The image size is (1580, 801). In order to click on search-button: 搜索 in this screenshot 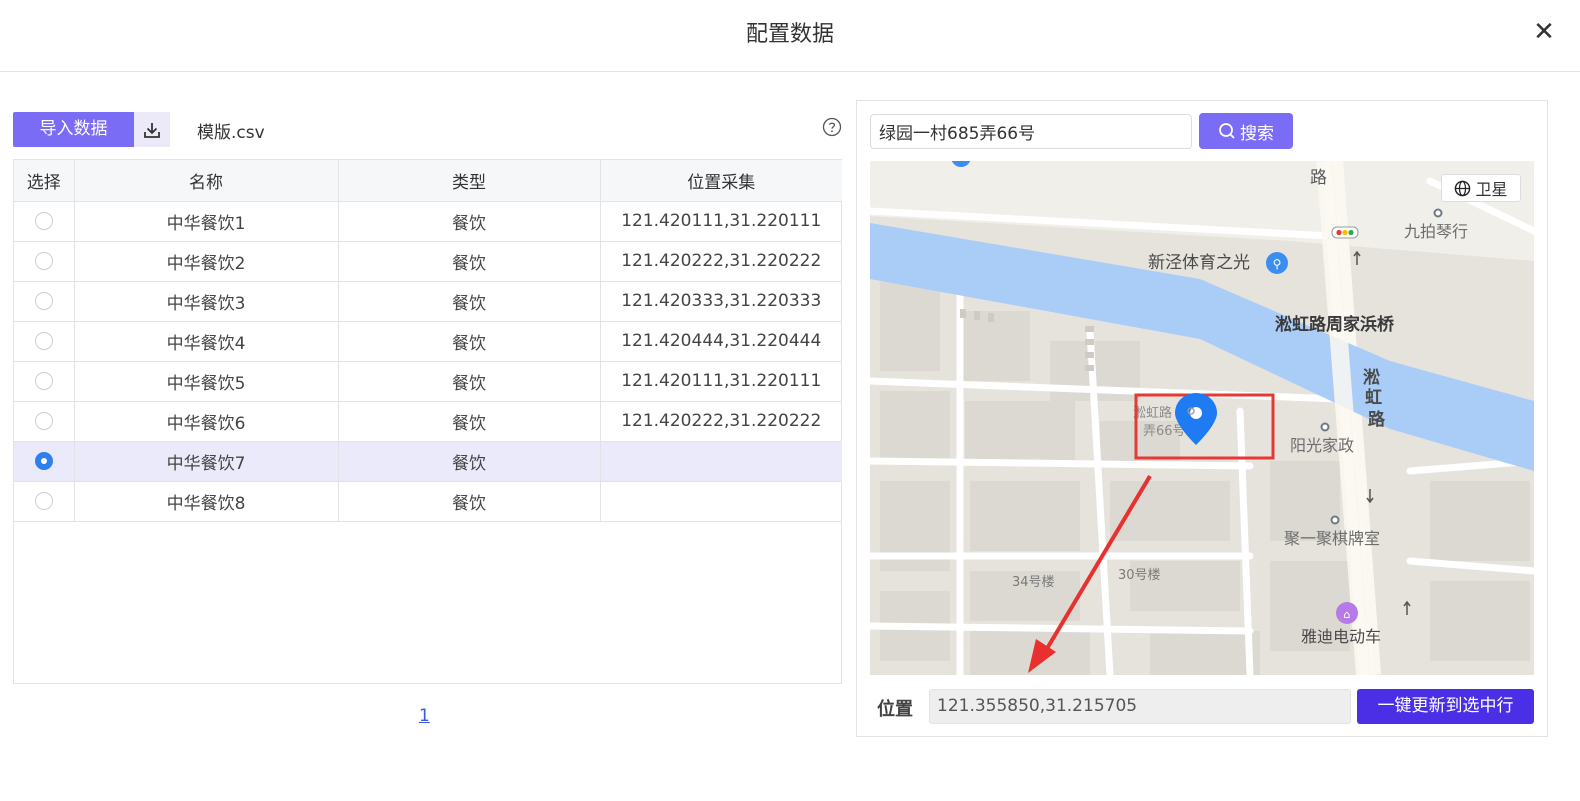, I will do `click(1246, 131)`.